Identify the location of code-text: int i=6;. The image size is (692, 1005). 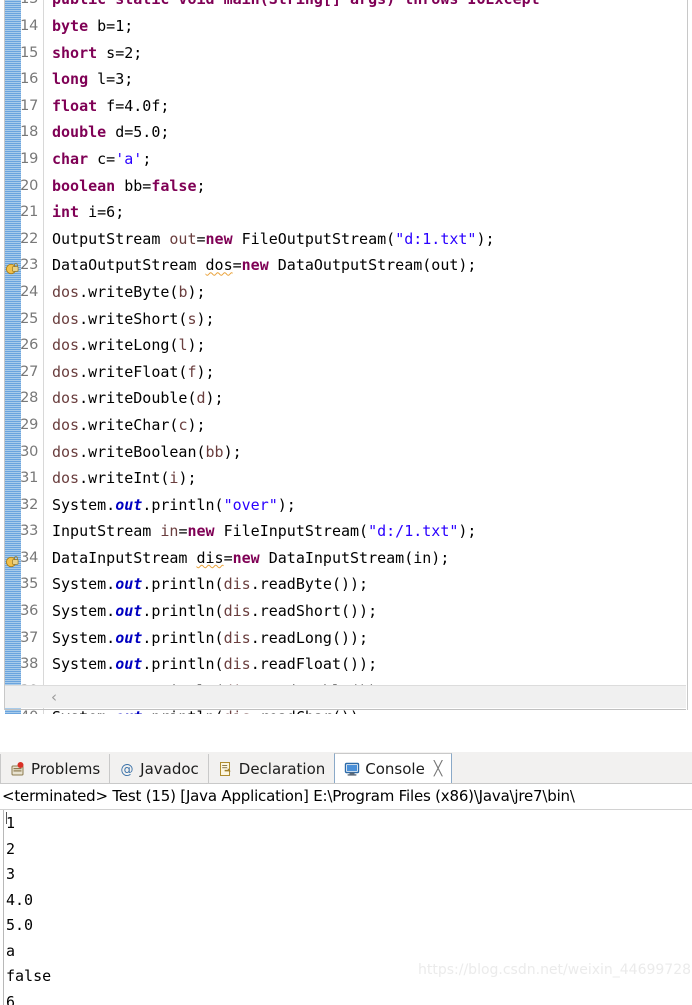
(88, 212).